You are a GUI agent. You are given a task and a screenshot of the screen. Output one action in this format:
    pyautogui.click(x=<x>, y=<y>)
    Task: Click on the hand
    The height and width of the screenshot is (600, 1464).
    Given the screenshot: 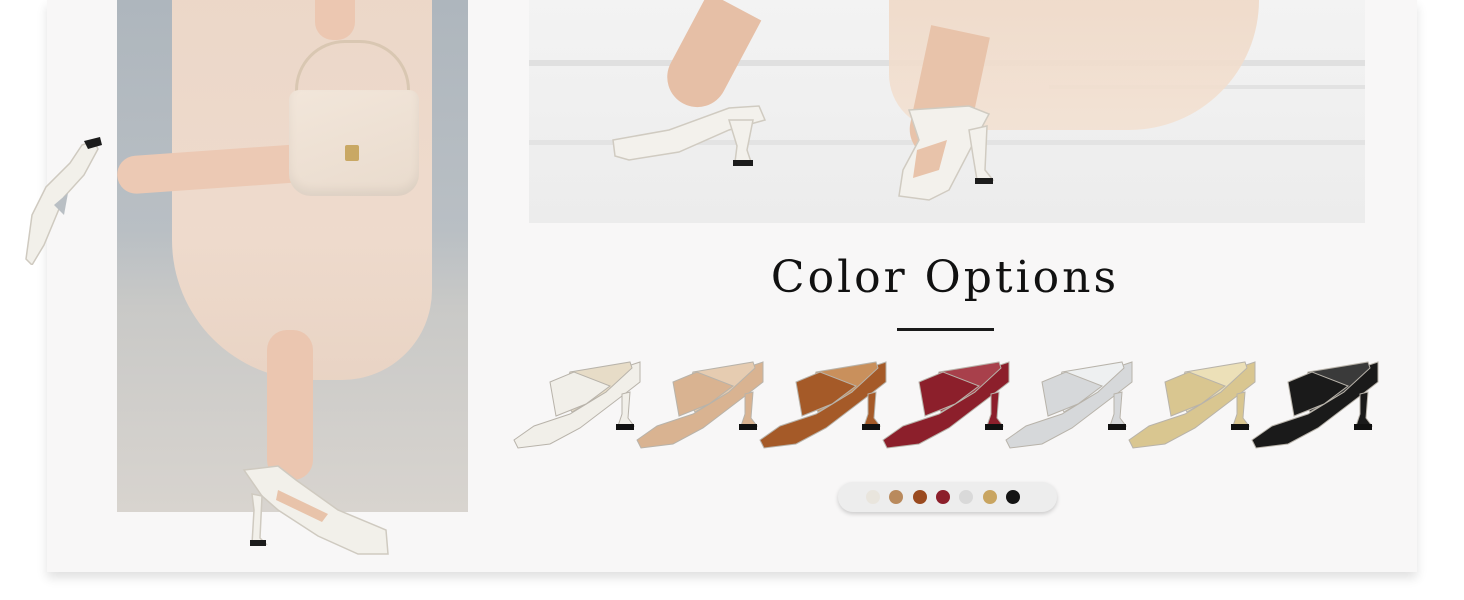 What is the action you would take?
    pyautogui.click(x=335, y=20)
    